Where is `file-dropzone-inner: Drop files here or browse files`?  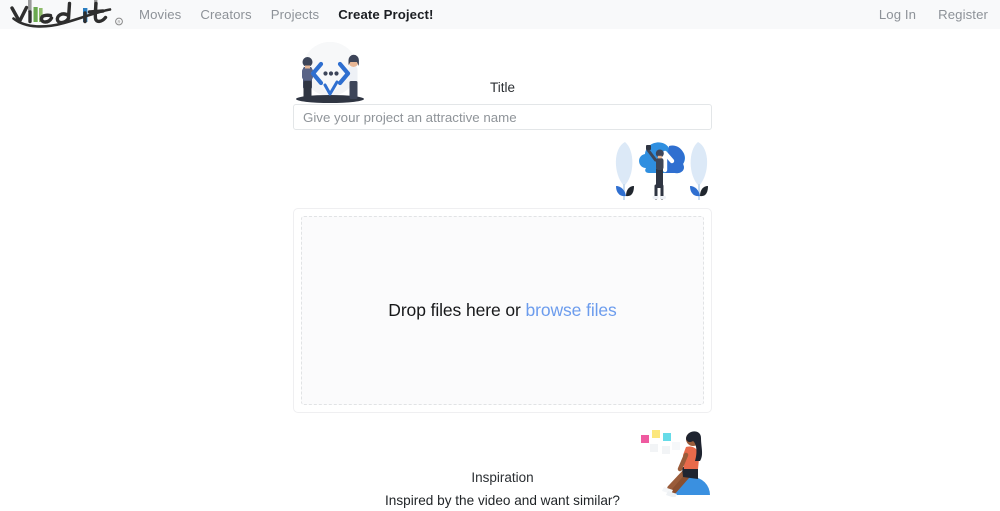
file-dropzone-inner: Drop files here or browse files is located at coordinates (502, 310).